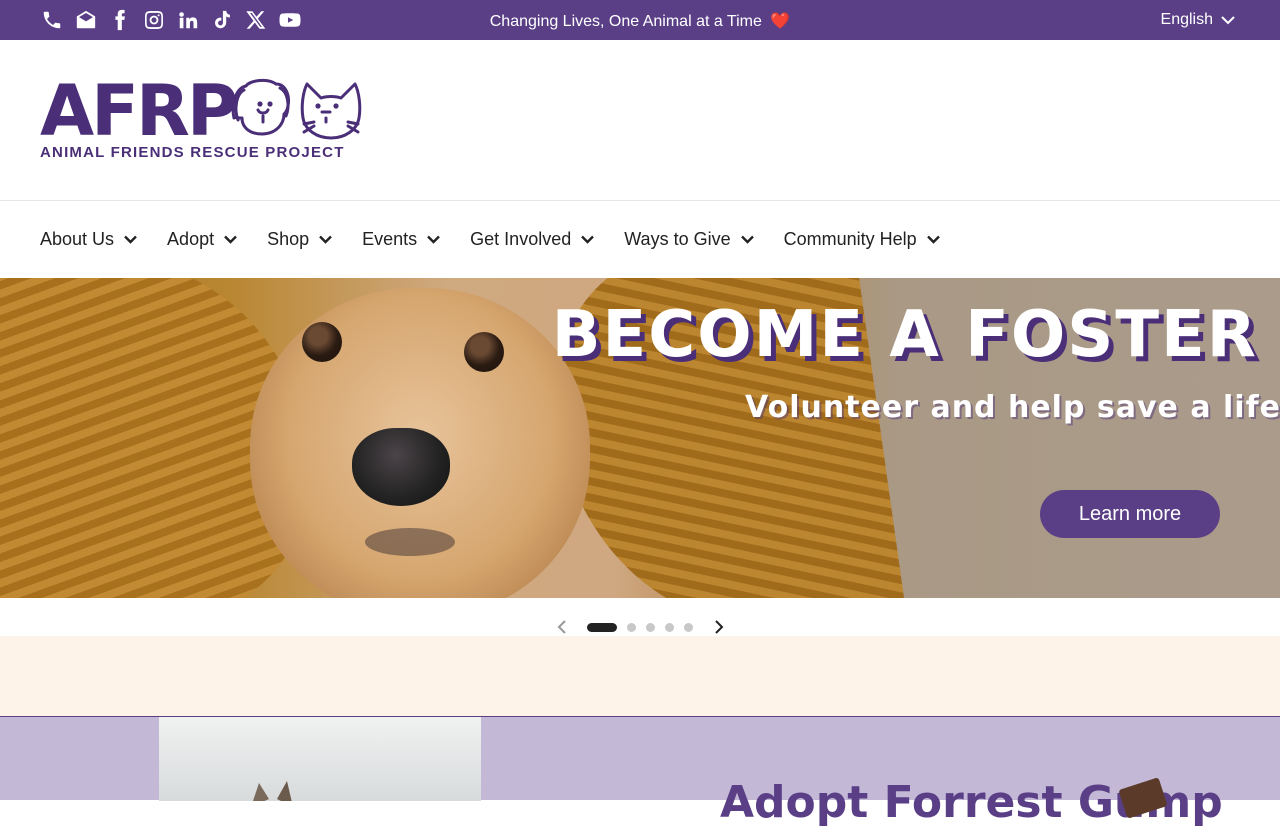  I want to click on nav-item-about-us: About Us, so click(88, 239).